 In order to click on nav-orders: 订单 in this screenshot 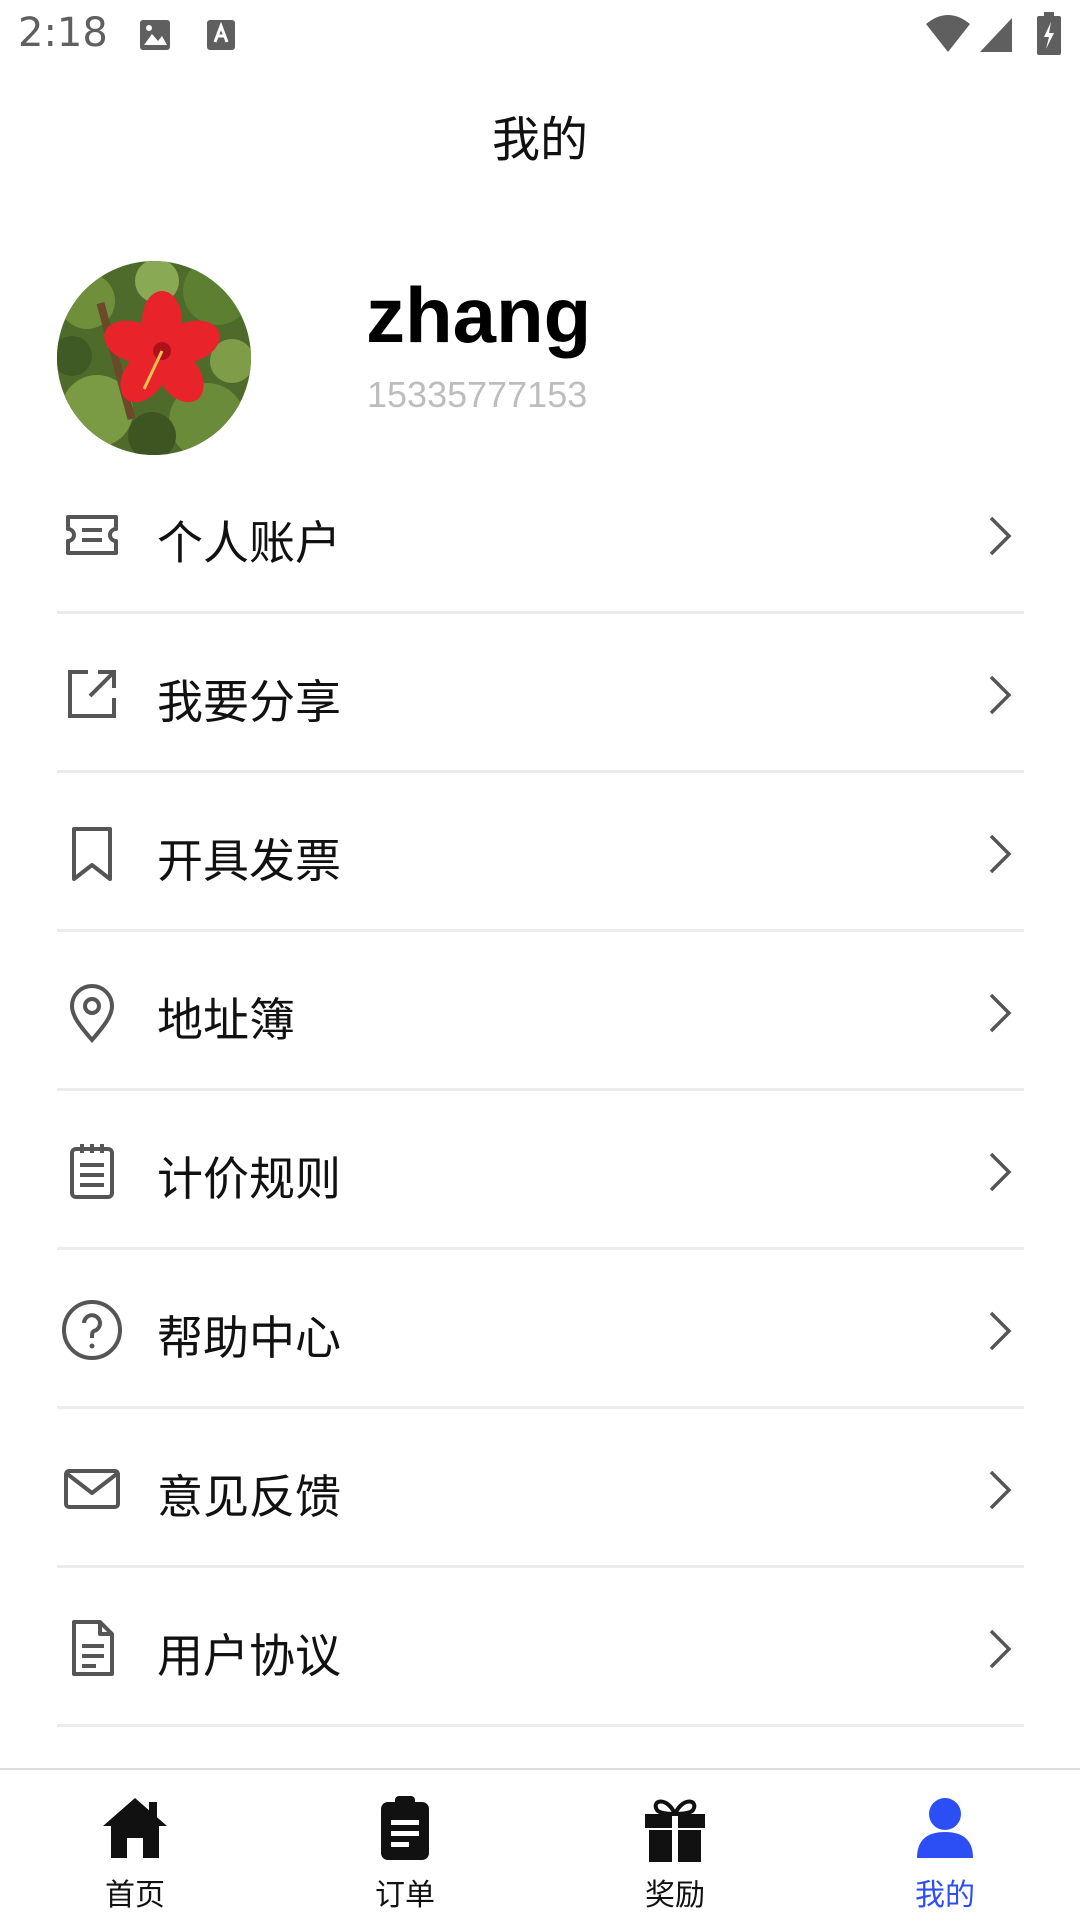, I will do `click(405, 1846)`.